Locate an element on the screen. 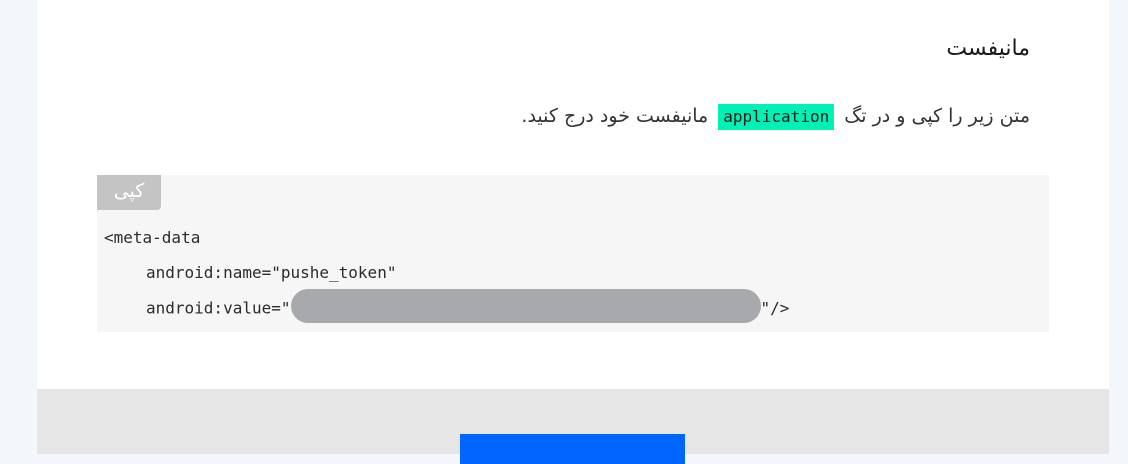  instruction-before: متن زیر را کپی و در تگ is located at coordinates (937, 116).